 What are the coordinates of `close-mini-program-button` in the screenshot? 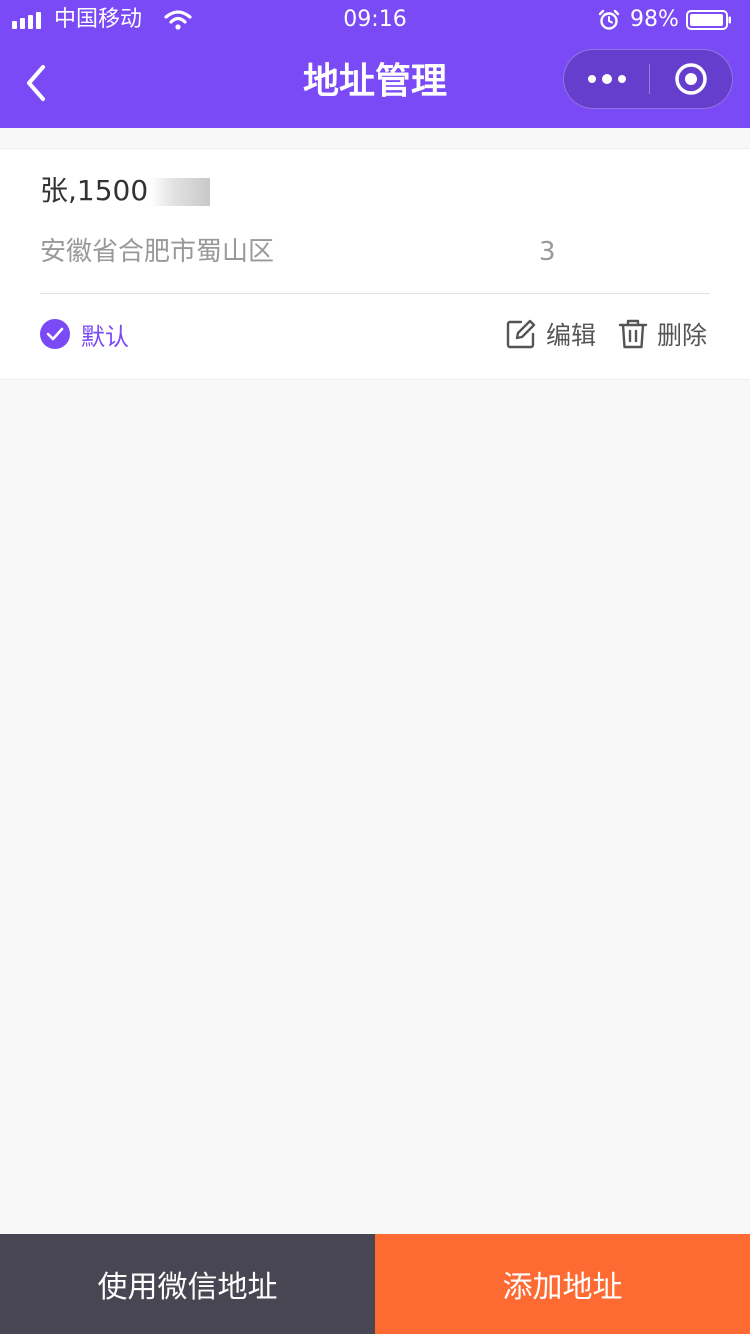 It's located at (691, 79).